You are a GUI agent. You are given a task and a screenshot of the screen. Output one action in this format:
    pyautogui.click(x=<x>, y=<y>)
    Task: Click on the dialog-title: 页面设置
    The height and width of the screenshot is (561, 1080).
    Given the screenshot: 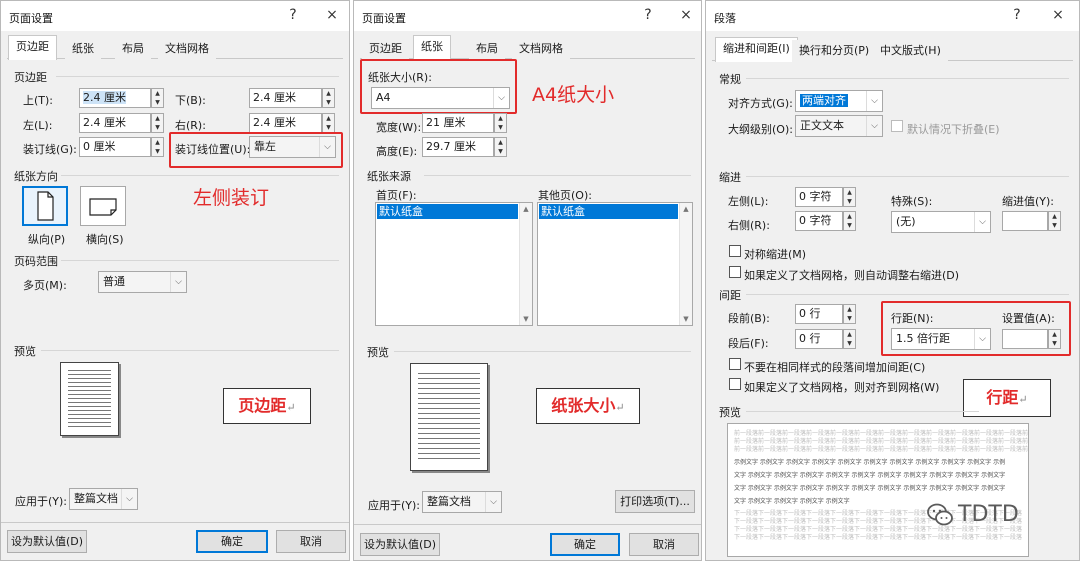 What is the action you would take?
    pyautogui.click(x=384, y=18)
    